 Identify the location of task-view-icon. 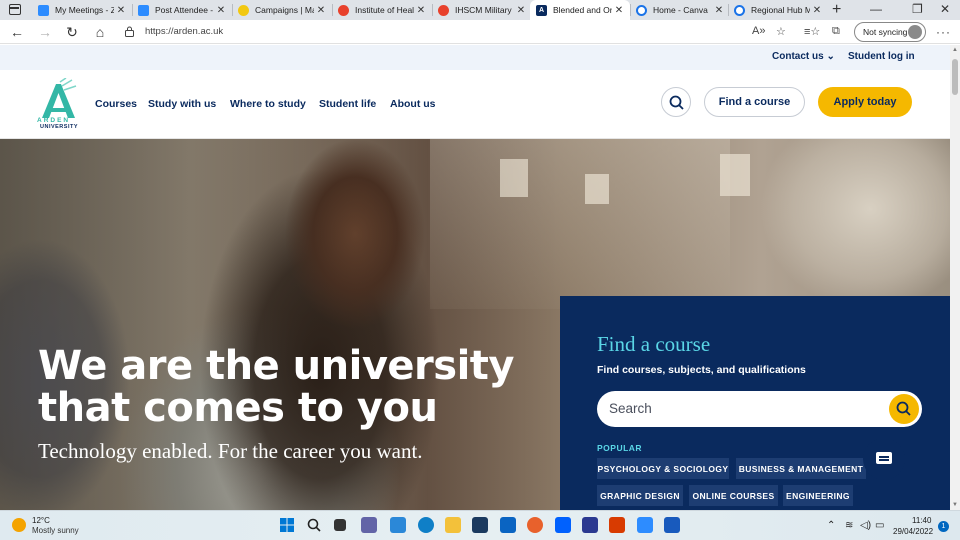
(340, 525).